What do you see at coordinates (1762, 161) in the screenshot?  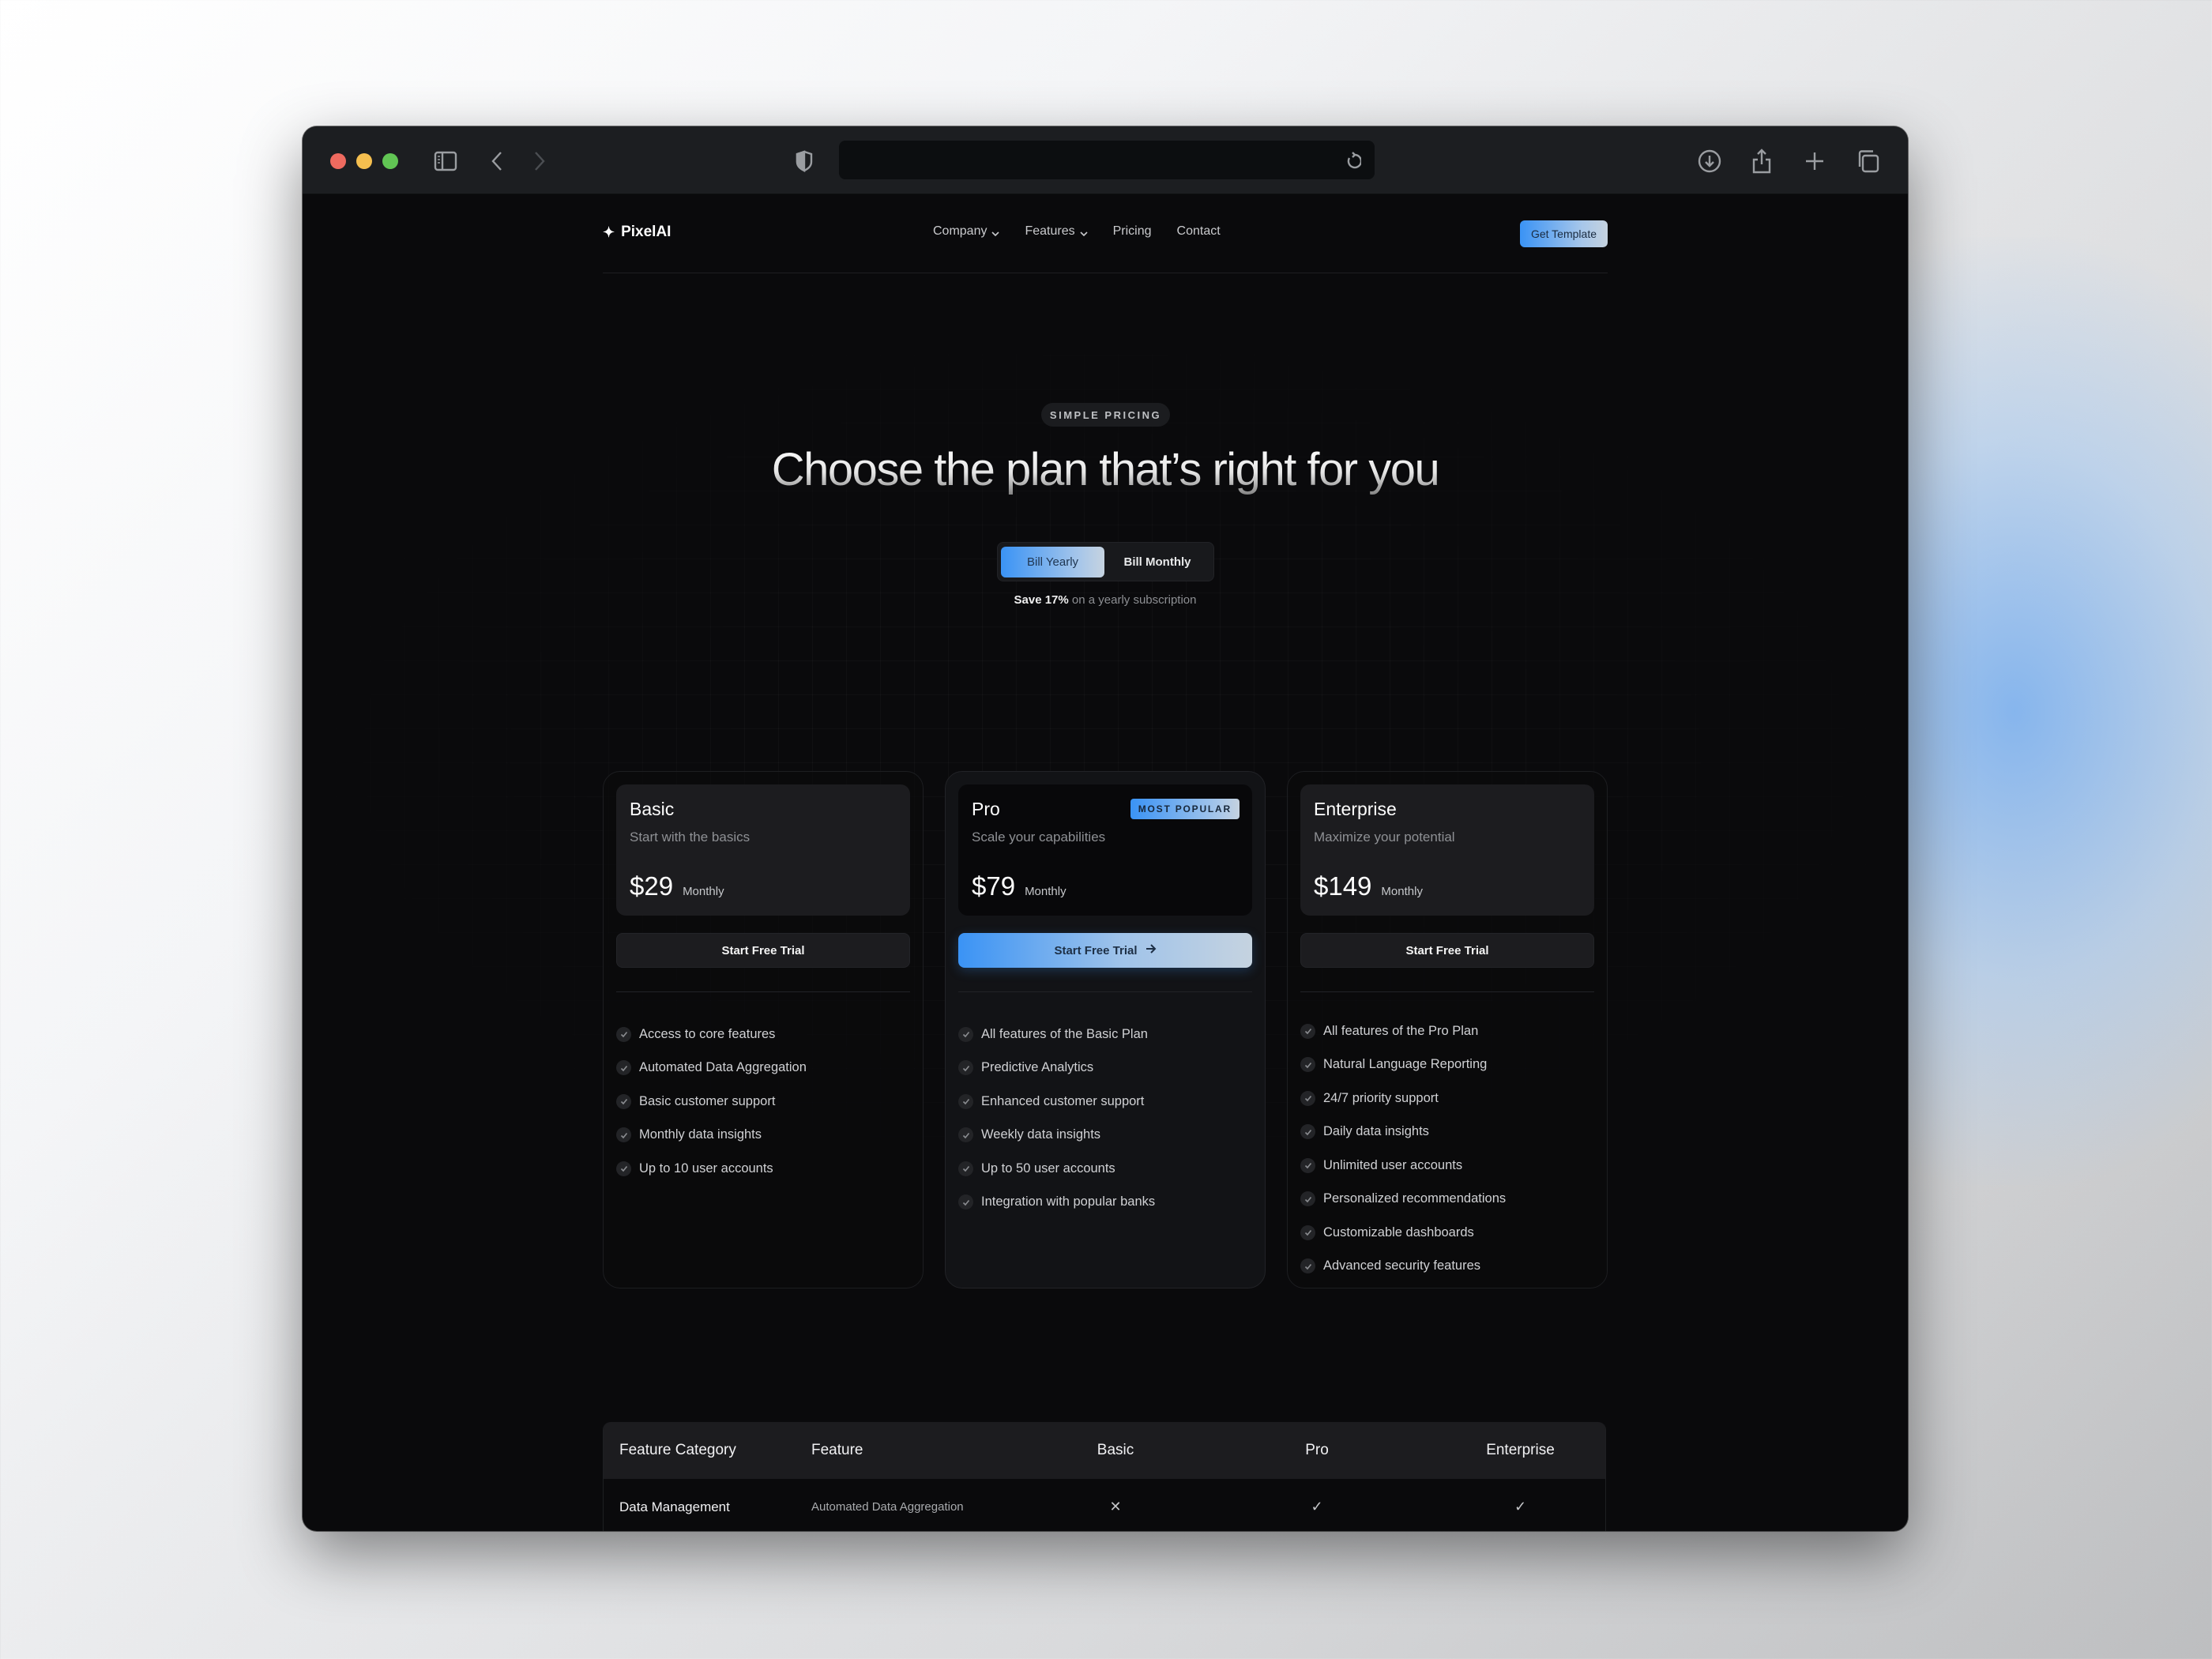 I see `share-icon` at bounding box center [1762, 161].